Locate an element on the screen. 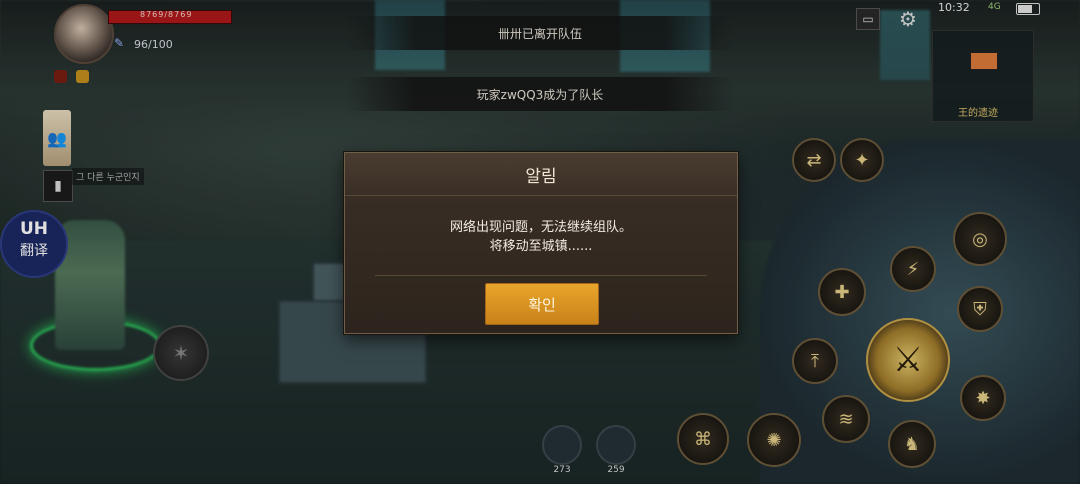 This screenshot has width=1080, height=484. confirm-button: 확인 is located at coordinates (542, 304).